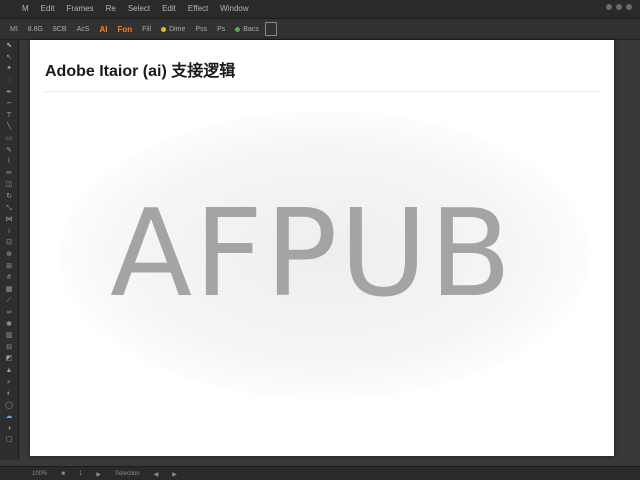  Describe the element at coordinates (9, 46) in the screenshot. I see `selection-tool-icon: ⬉` at that location.